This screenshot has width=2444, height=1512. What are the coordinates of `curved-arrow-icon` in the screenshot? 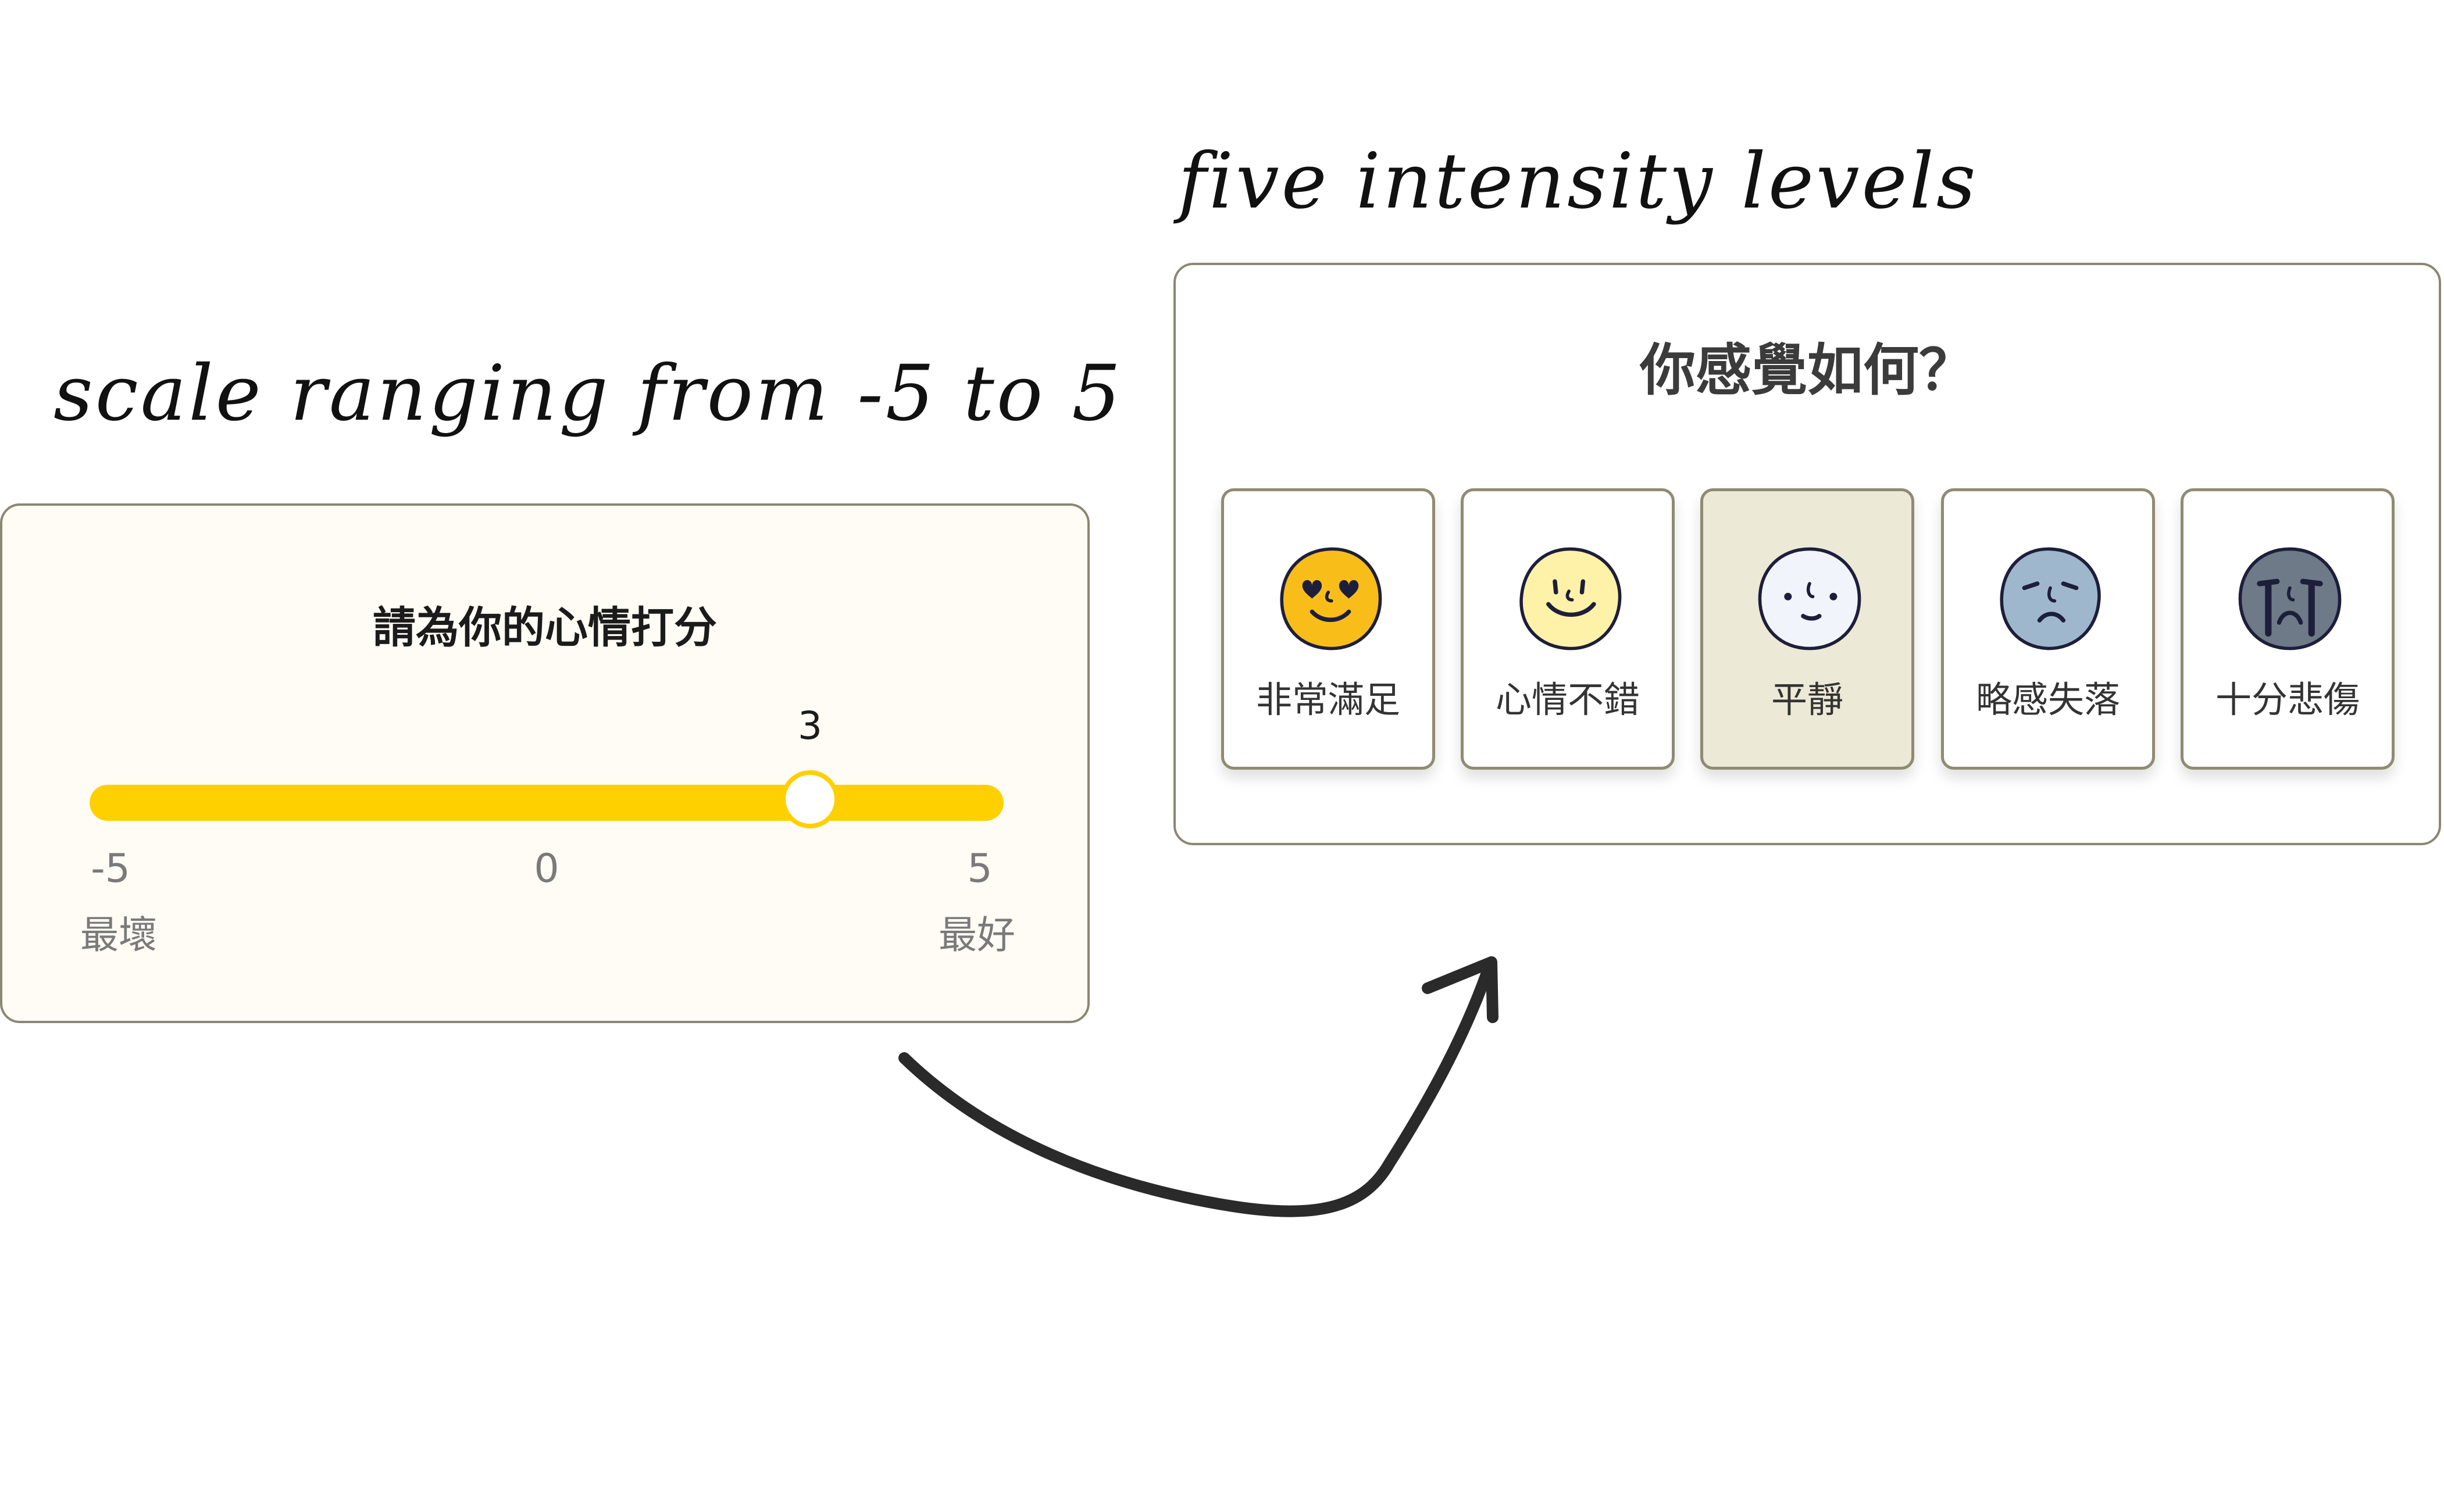 It's located at (1198, 1087).